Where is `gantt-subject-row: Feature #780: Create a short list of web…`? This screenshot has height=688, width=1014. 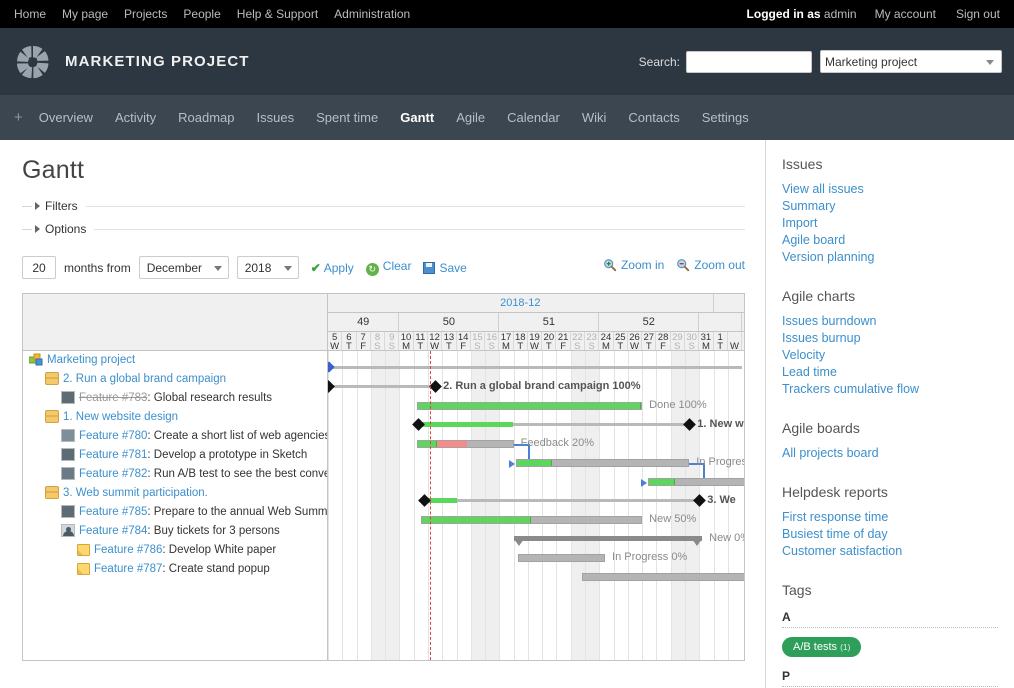
gantt-subject-row: Feature #780: Create a short list of web… is located at coordinates (175, 436).